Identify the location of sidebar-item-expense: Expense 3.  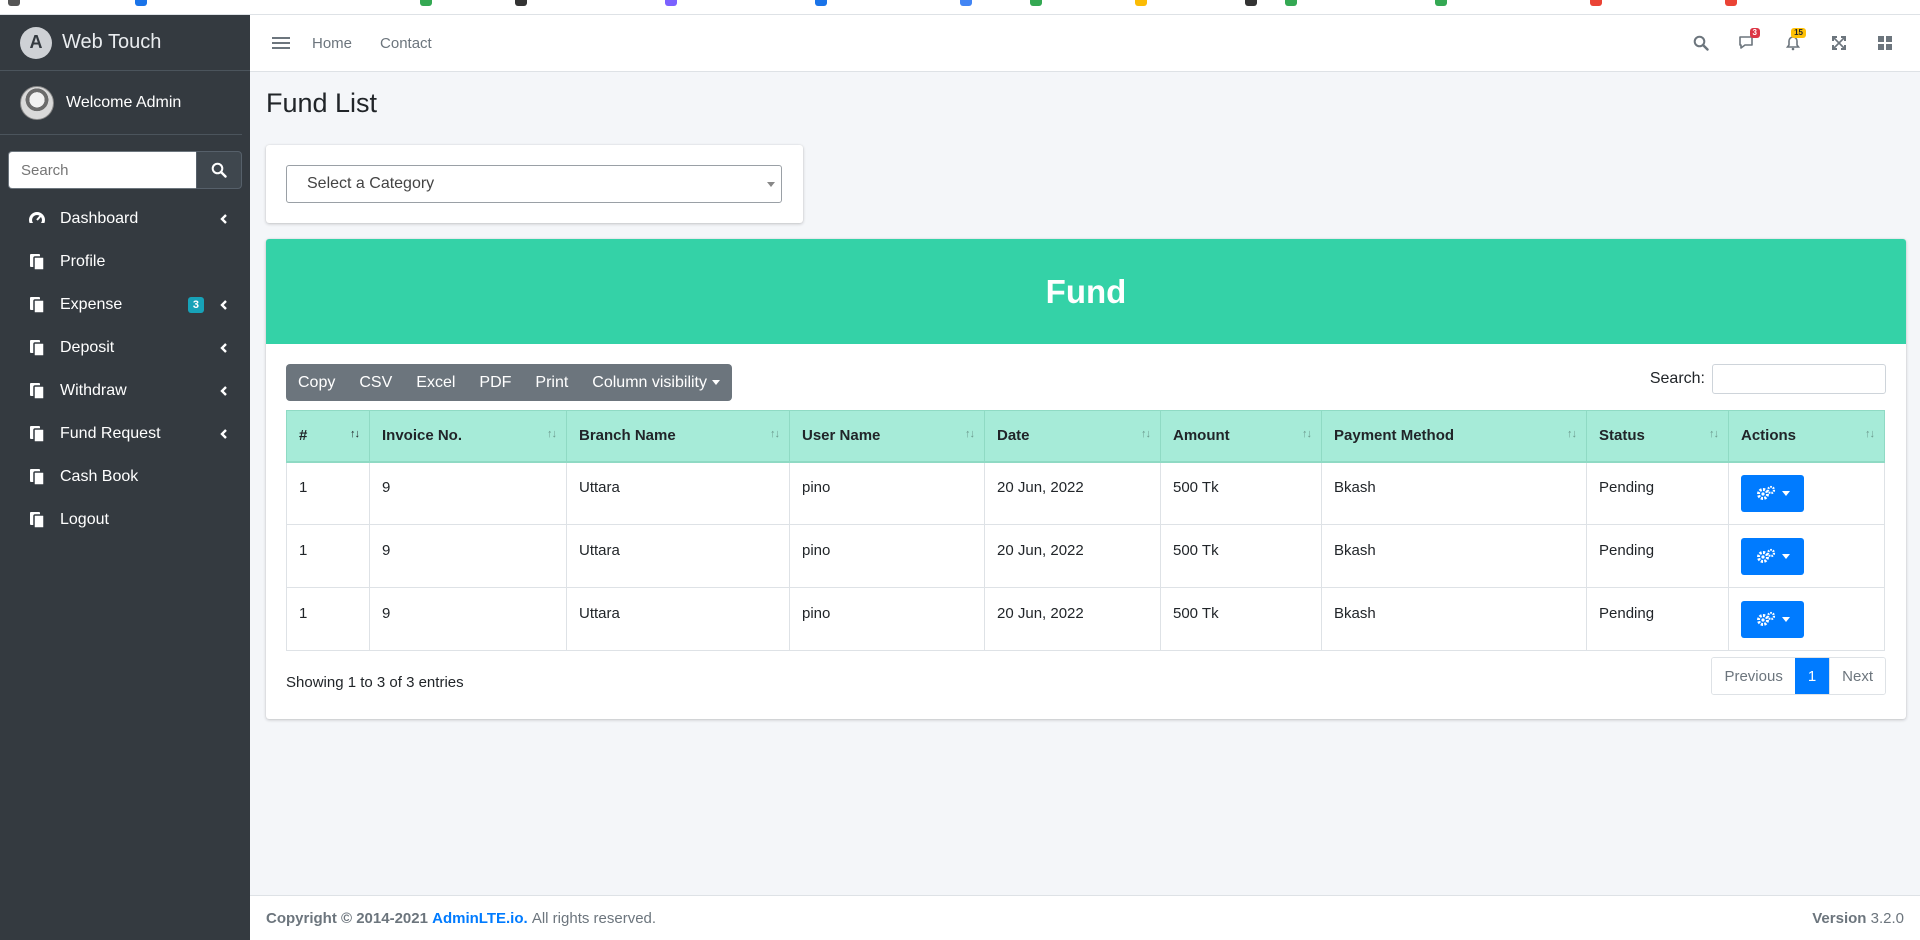
(125, 304).